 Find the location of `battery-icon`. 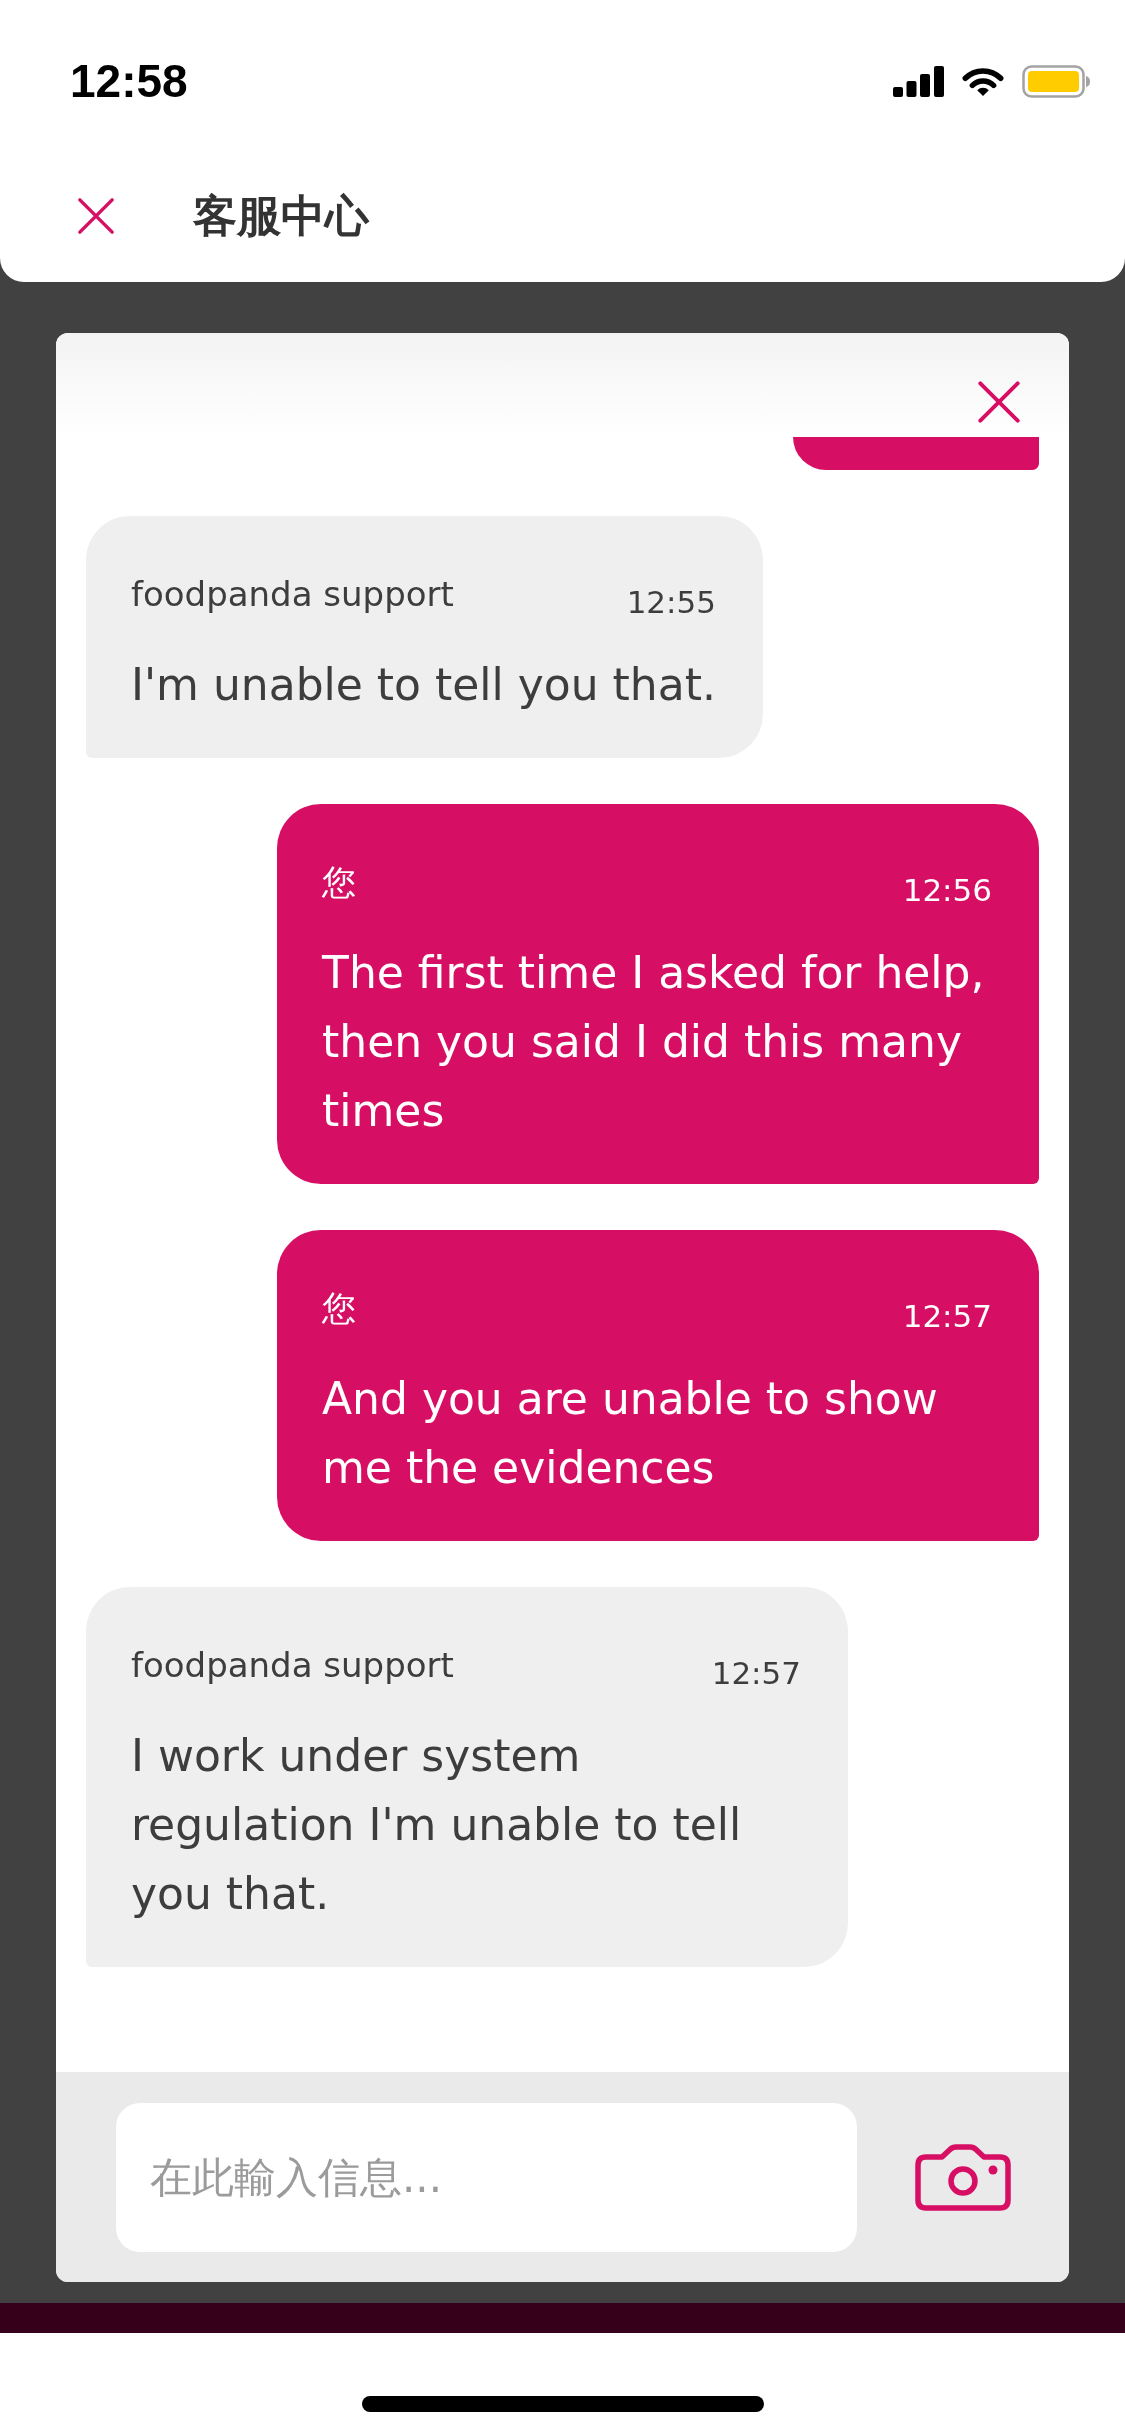

battery-icon is located at coordinates (1056, 81).